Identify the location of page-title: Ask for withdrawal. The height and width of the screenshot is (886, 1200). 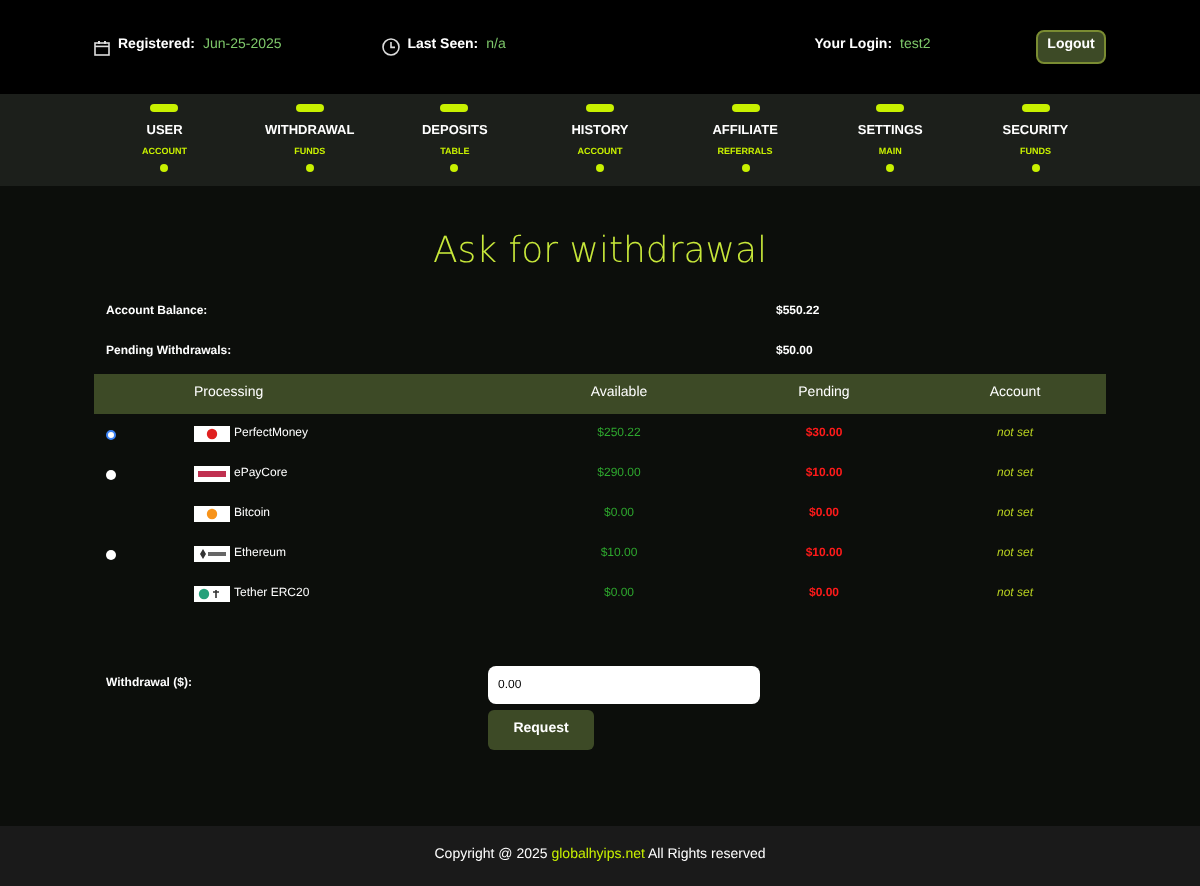
(600, 252).